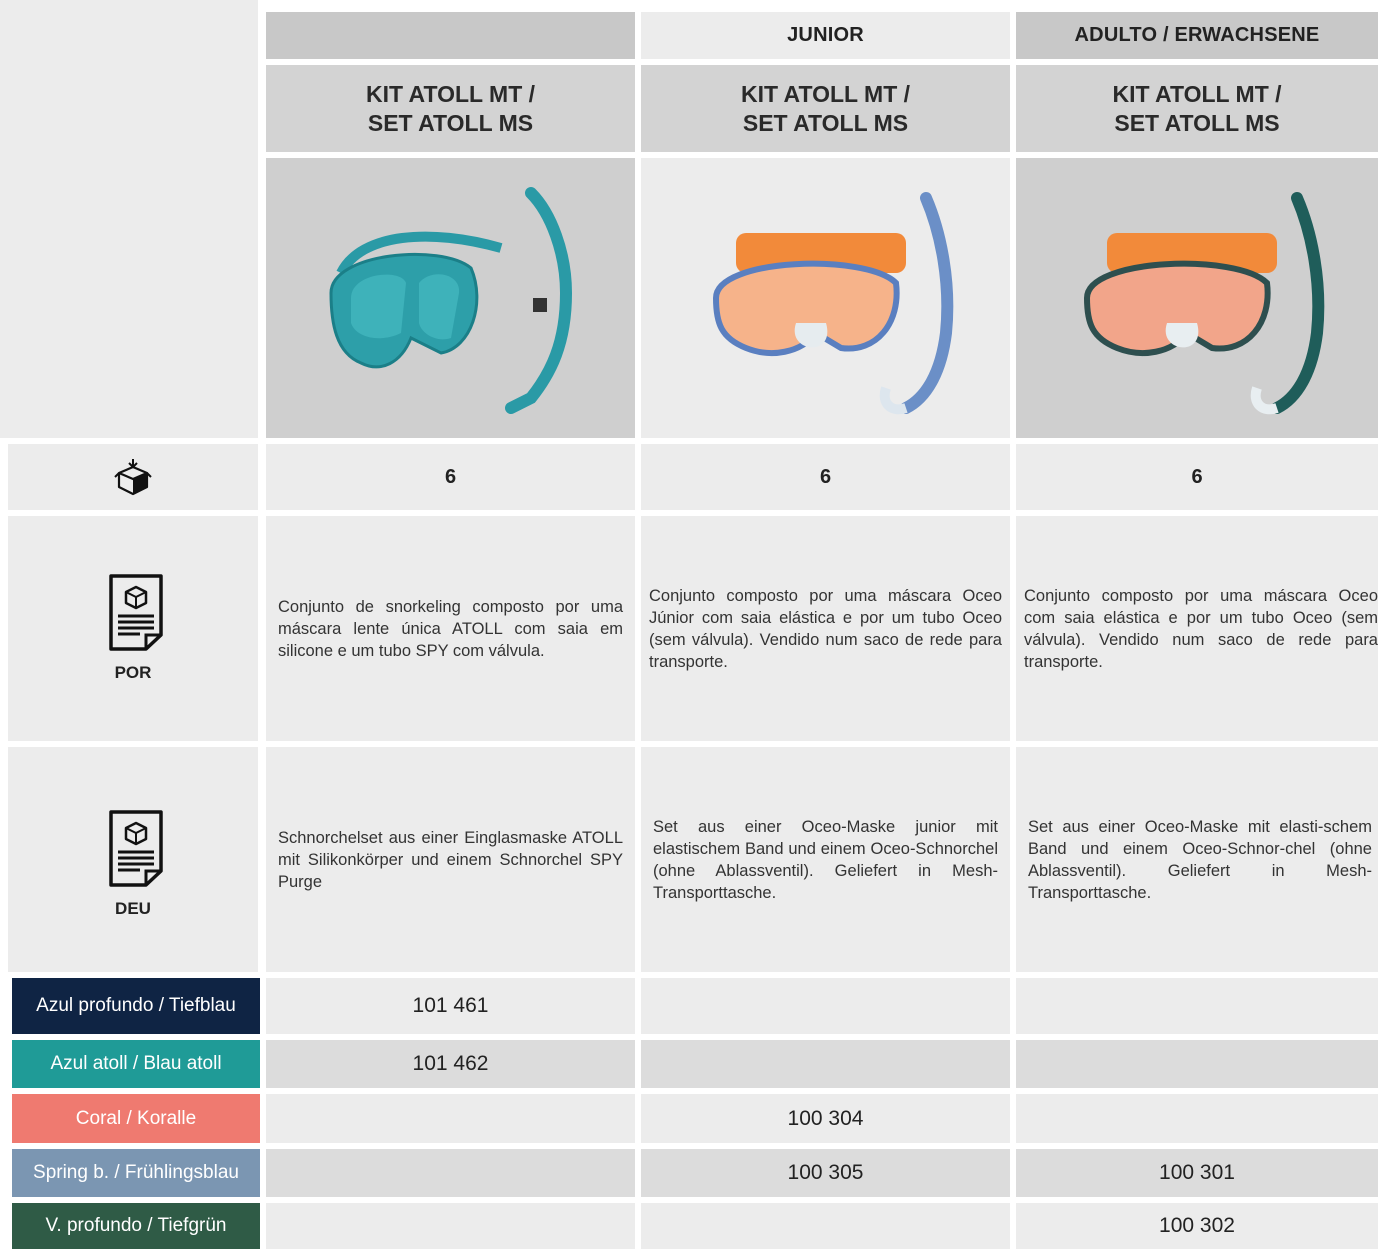  What do you see at coordinates (1197, 1173) in the screenshot?
I see `article-code: 100 301` at bounding box center [1197, 1173].